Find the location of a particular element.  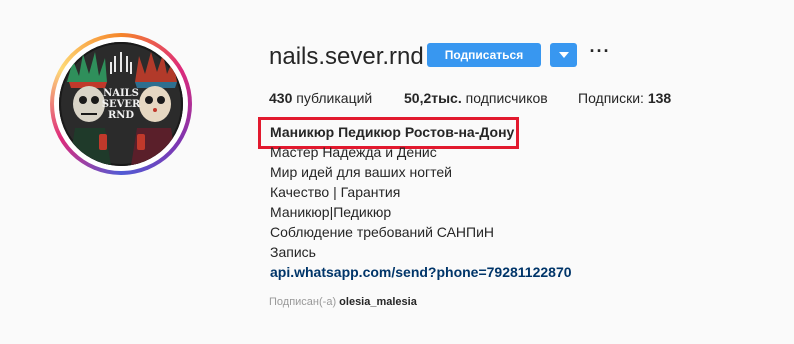

followers-count: 50,2тыс. is located at coordinates (433, 98).